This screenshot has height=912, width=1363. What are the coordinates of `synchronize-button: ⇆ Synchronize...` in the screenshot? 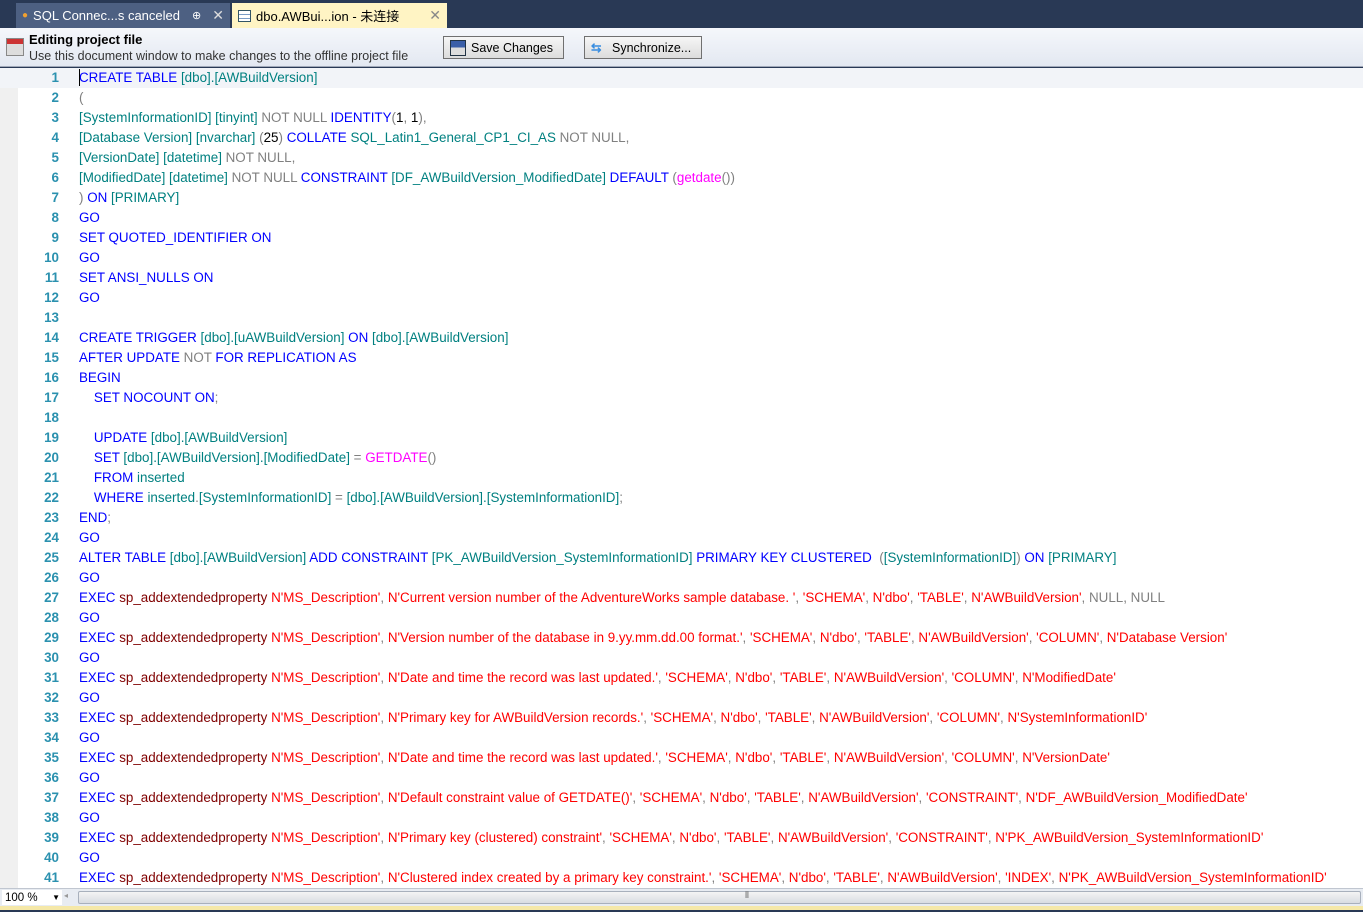 It's located at (643, 47).